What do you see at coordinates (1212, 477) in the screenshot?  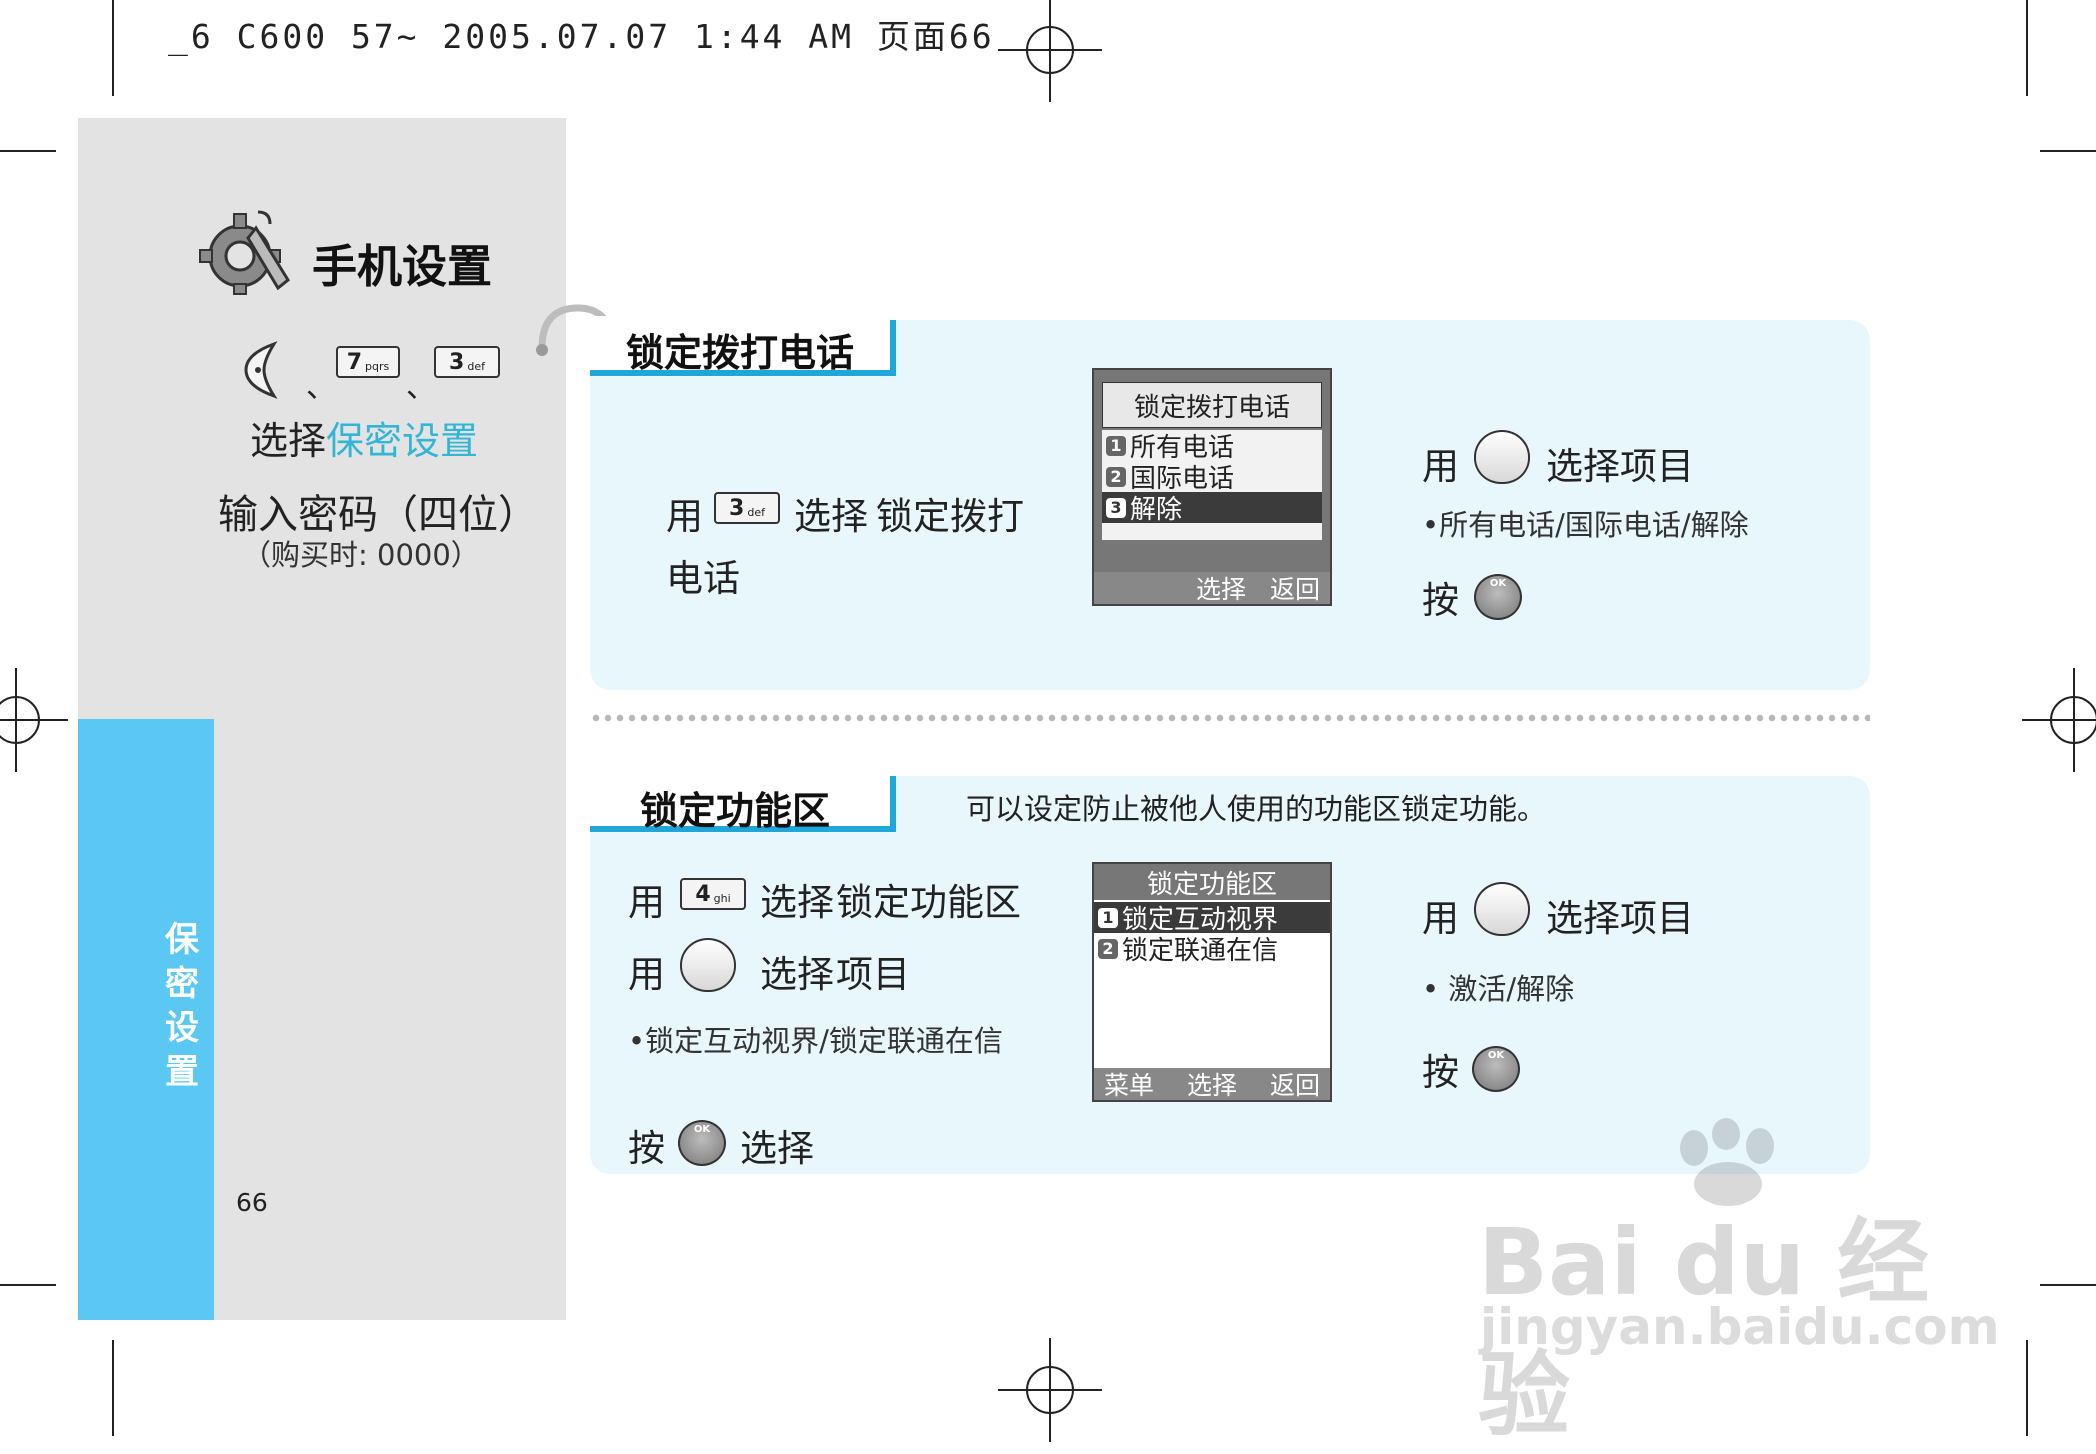 I see `list-item: 2 国际电话` at bounding box center [1212, 477].